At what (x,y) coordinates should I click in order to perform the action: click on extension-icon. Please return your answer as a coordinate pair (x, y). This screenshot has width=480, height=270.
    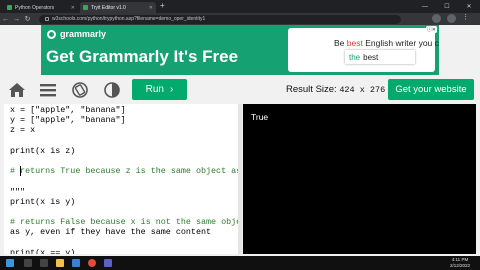
    Looking at the image, I should click on (436, 18).